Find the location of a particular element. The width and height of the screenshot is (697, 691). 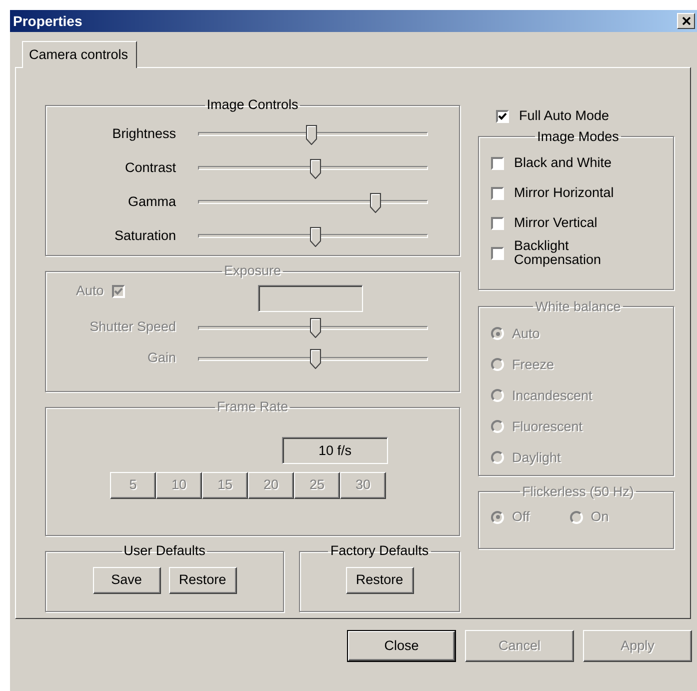

group-title: White balance is located at coordinates (578, 307).